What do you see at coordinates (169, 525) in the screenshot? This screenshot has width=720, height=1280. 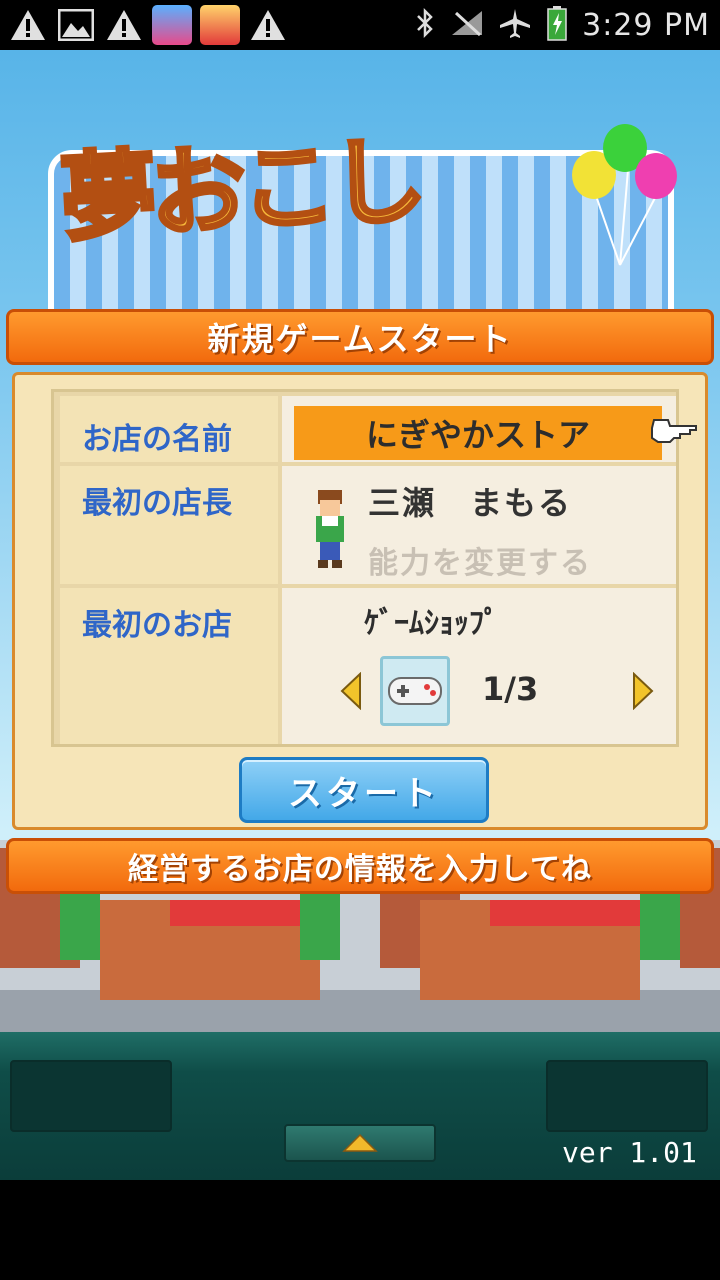 I see `manager-label: 最初の店長` at bounding box center [169, 525].